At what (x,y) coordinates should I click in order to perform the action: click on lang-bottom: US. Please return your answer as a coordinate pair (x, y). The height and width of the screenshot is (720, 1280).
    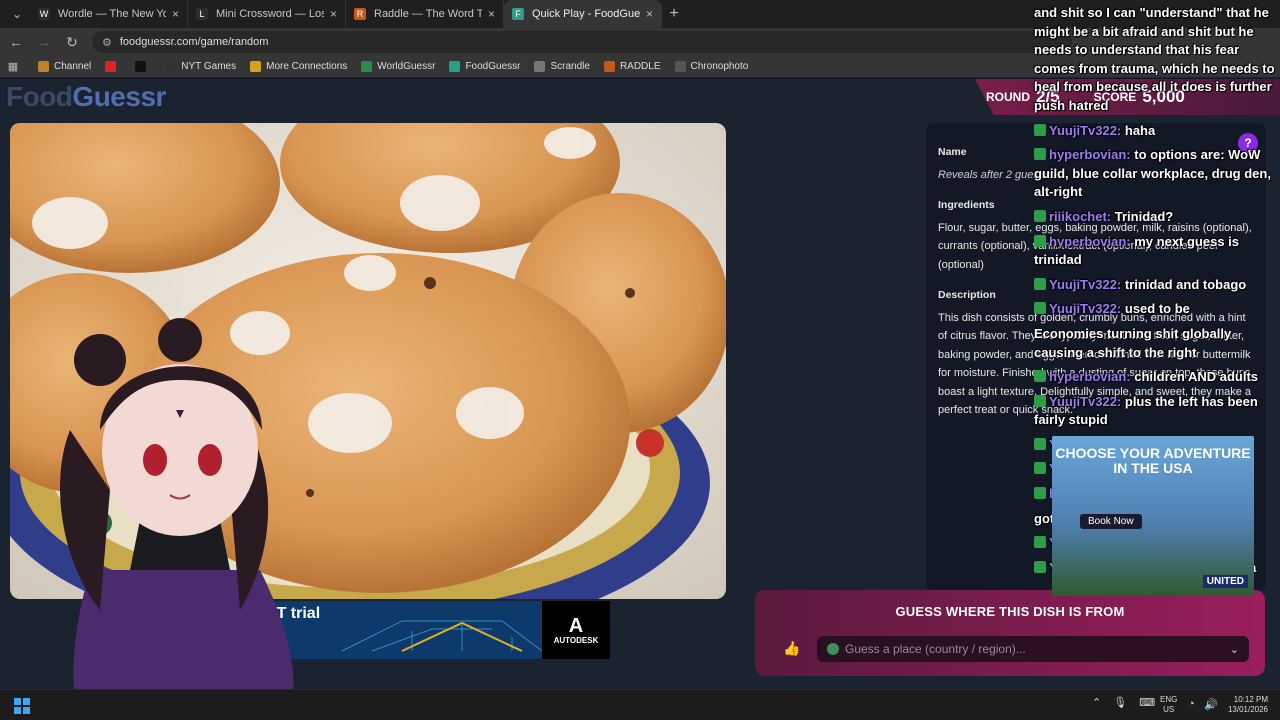
    Looking at the image, I should click on (1169, 709).